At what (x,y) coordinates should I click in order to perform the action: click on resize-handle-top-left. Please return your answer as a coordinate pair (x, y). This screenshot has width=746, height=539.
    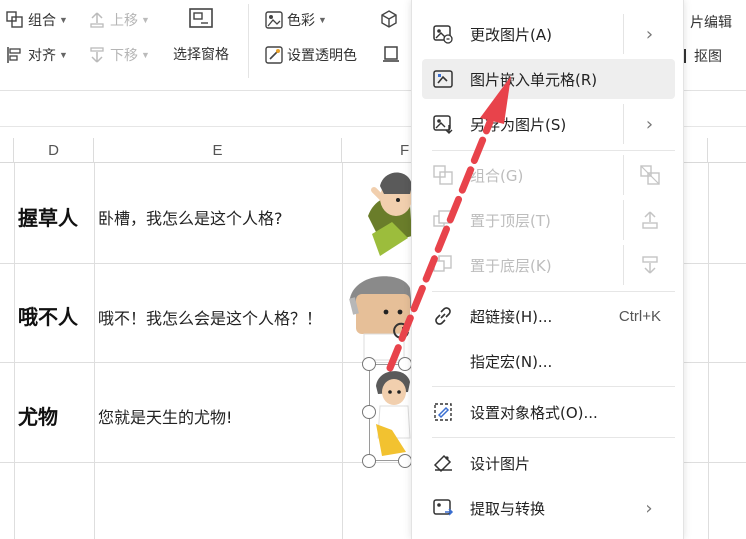
    Looking at the image, I should click on (369, 364).